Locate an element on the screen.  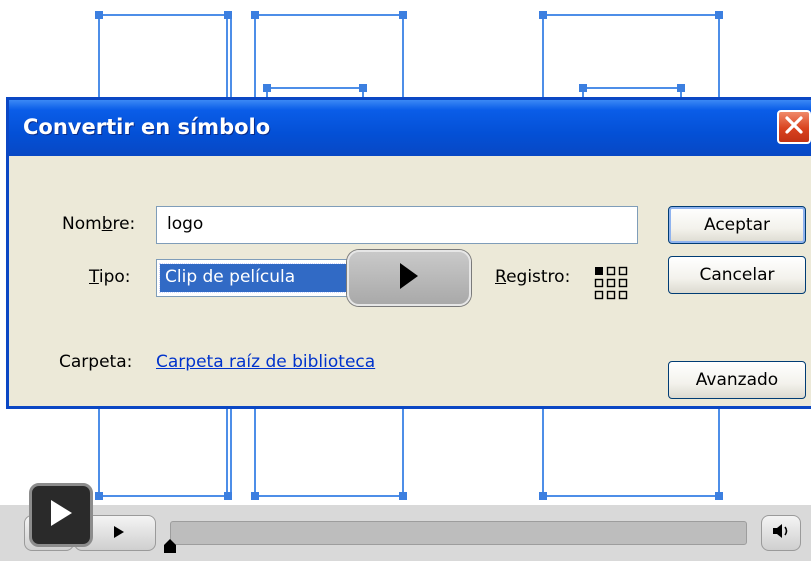
registration-grid-icon is located at coordinates (612, 284).